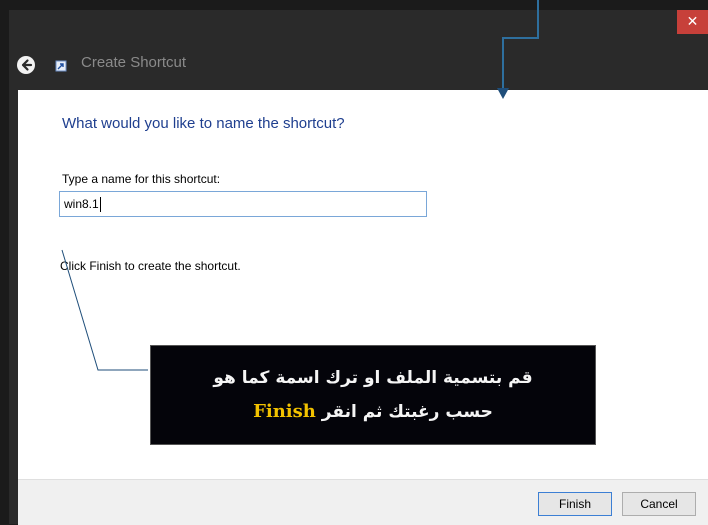 This screenshot has height=525, width=708. What do you see at coordinates (503, 93) in the screenshot?
I see `pointer-arrowhead` at bounding box center [503, 93].